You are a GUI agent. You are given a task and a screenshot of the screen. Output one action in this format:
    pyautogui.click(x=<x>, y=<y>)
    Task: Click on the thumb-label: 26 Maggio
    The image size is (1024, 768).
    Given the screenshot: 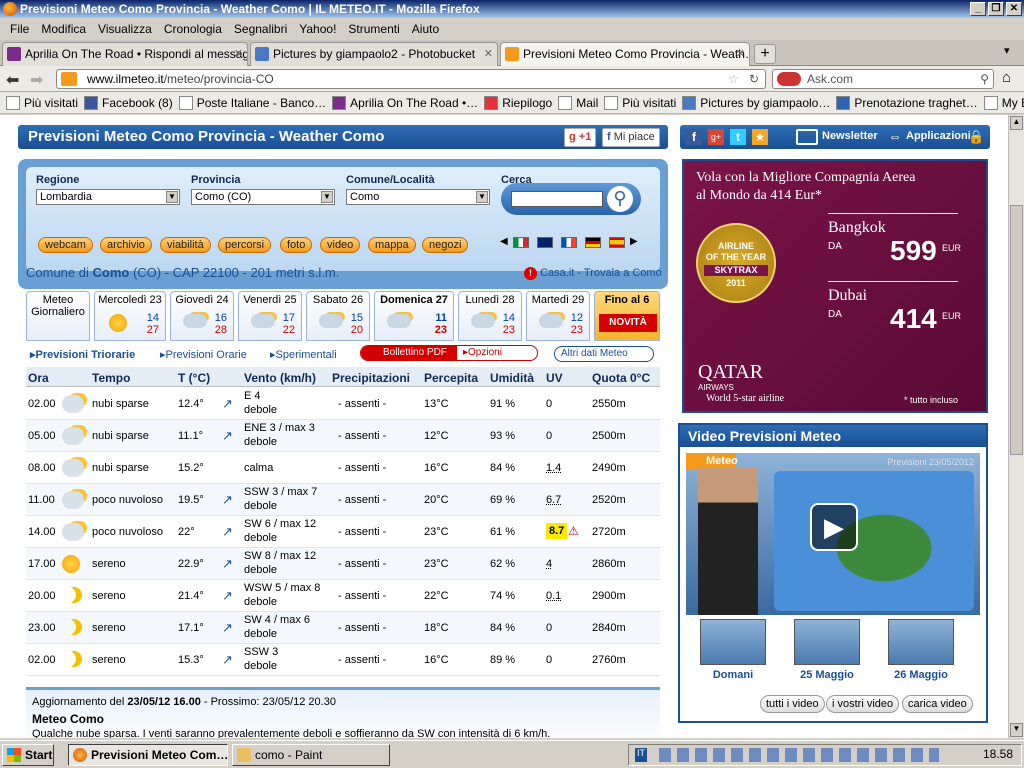 What is the action you would take?
    pyautogui.click(x=921, y=675)
    